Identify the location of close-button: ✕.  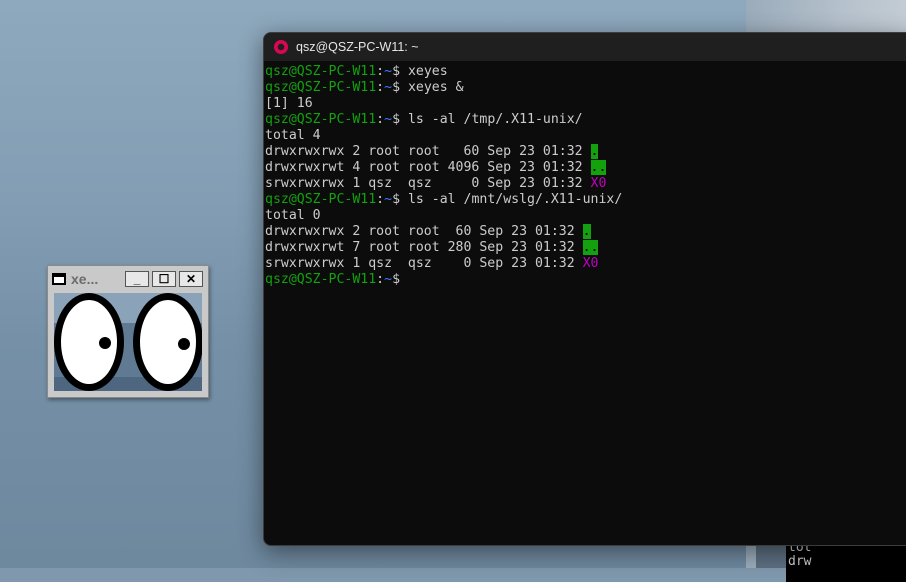
(191, 279).